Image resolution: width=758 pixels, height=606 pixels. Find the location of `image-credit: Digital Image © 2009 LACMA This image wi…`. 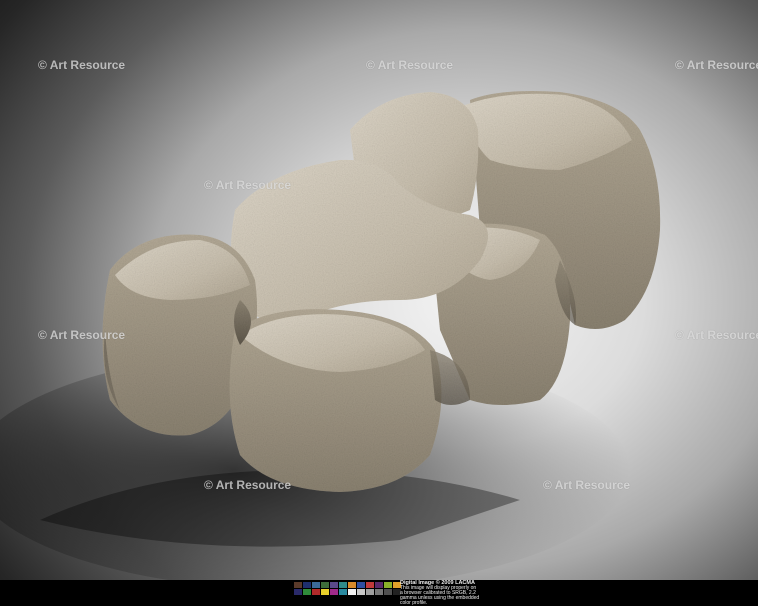

image-credit: Digital Image © 2009 LACMA This image wi… is located at coordinates (440, 593).